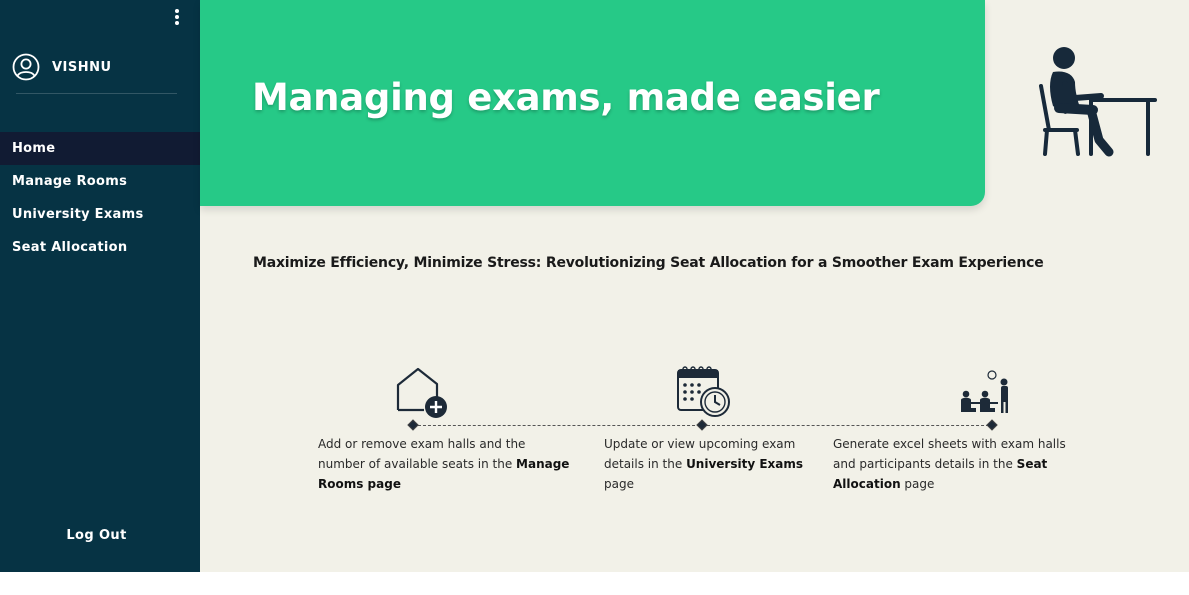 The width and height of the screenshot is (1189, 595). I want to click on user-profile: VISHNU, so click(62, 67).